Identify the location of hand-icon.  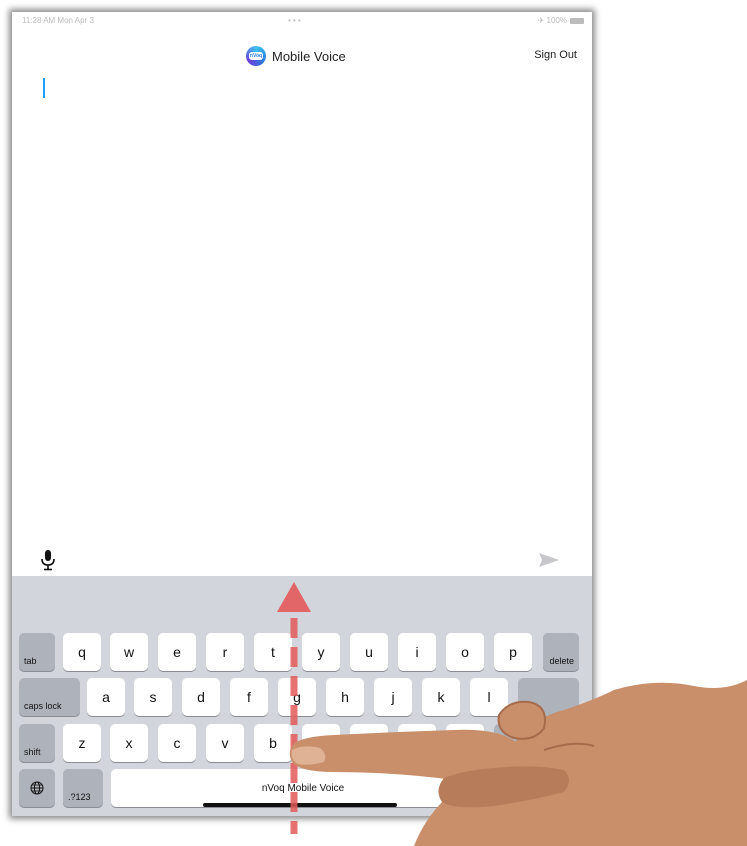
(518, 763).